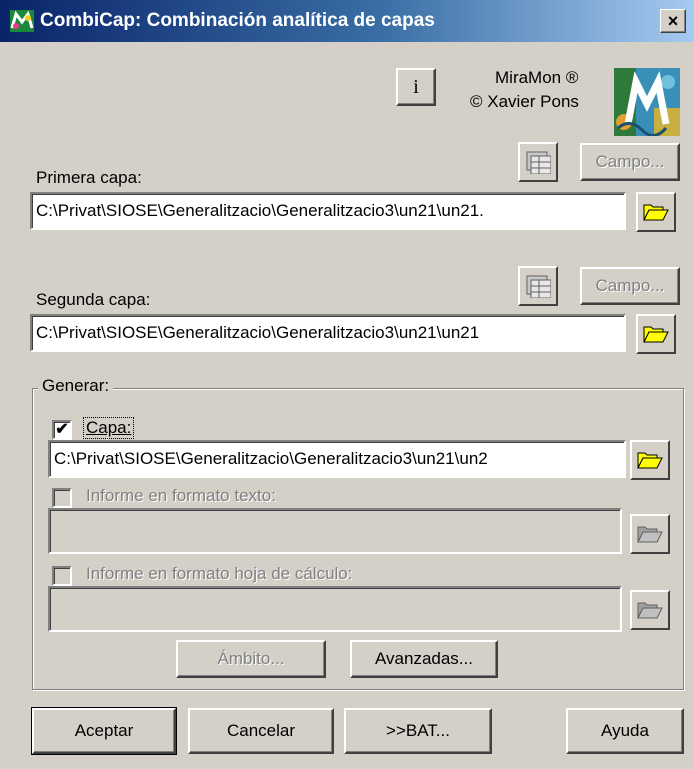  Describe the element at coordinates (261, 731) in the screenshot. I see `cancelar-button: Cancelar` at that location.